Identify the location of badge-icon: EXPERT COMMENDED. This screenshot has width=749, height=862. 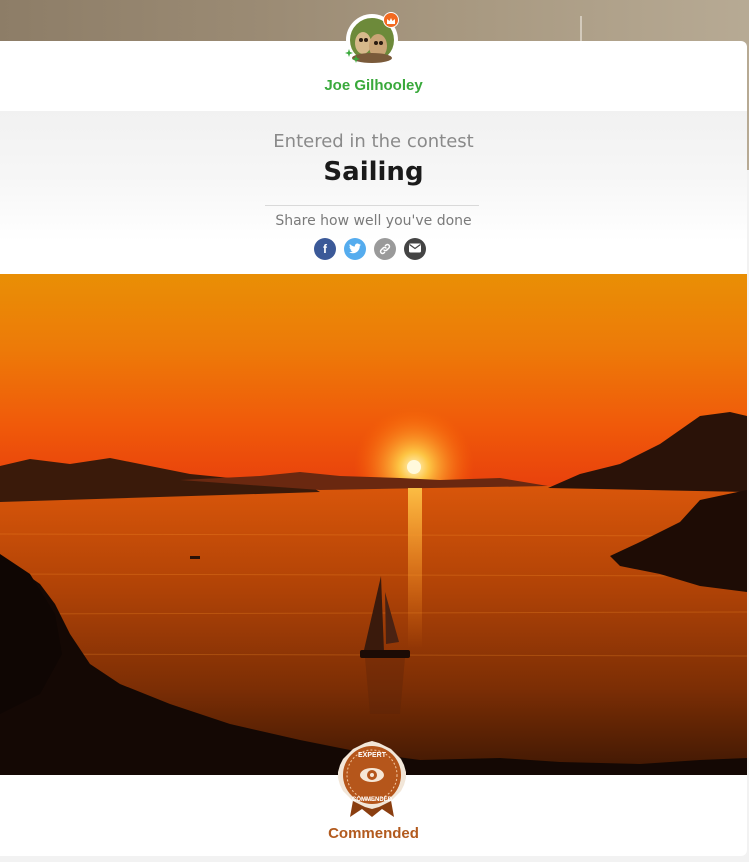
(372, 779).